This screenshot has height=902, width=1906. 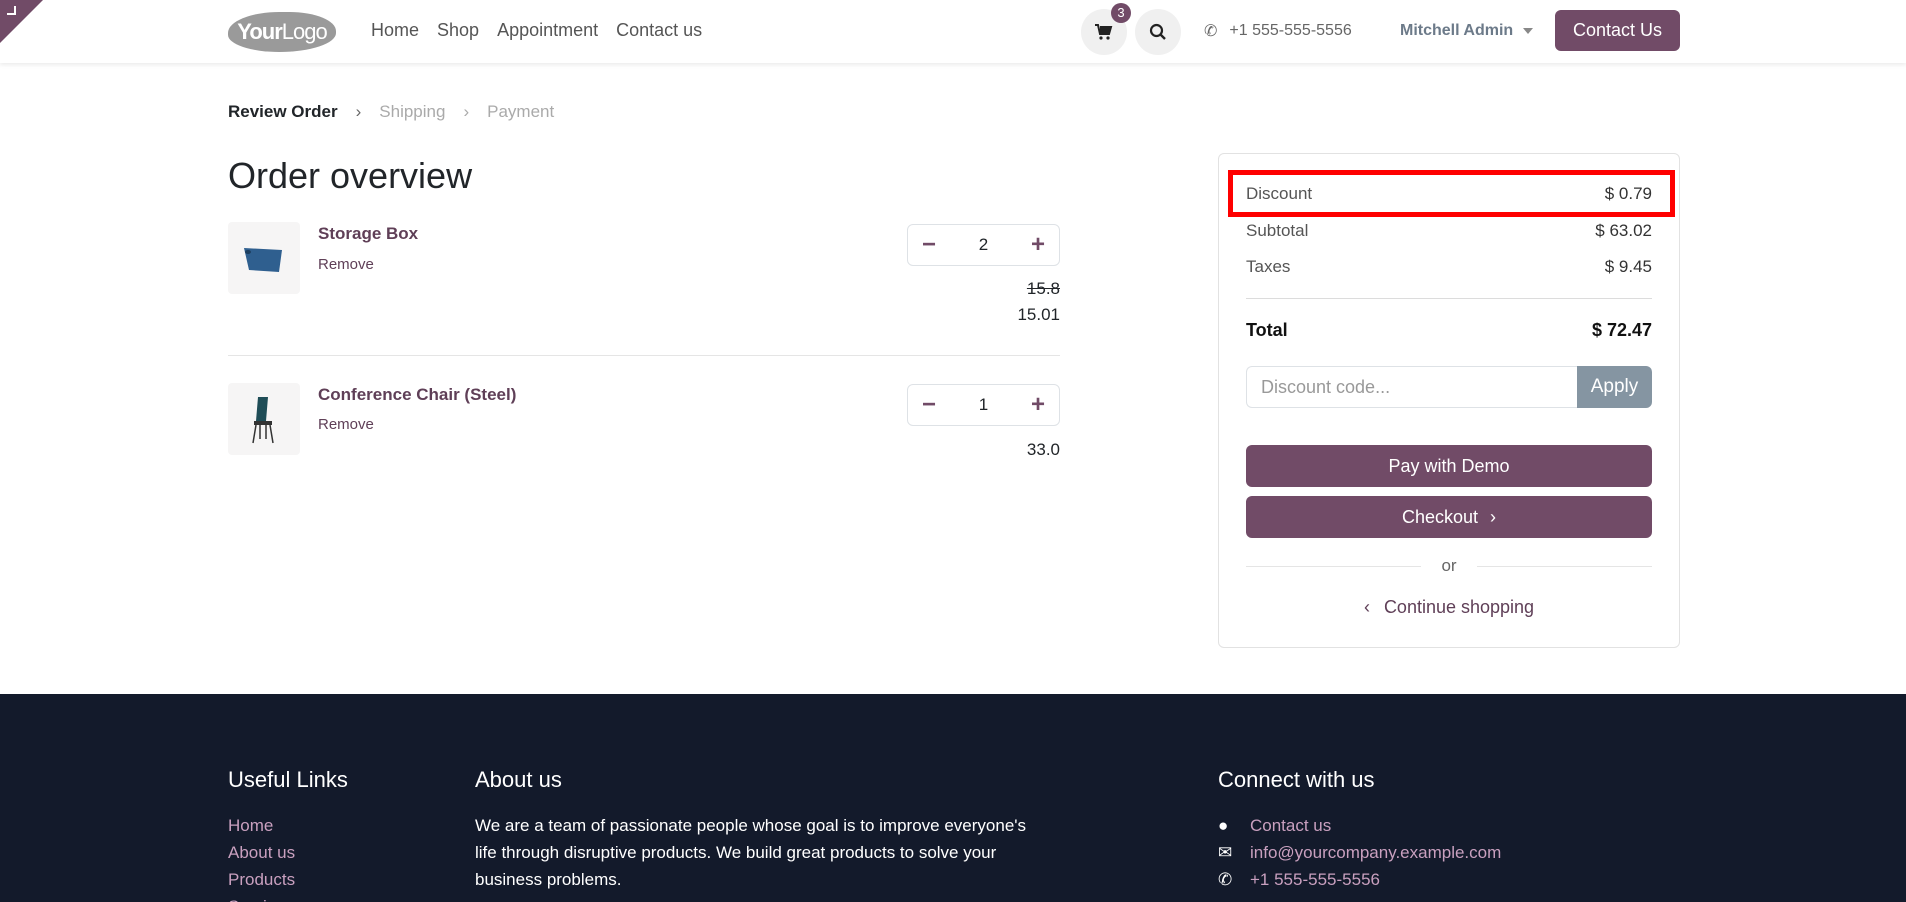 I want to click on checkout-button: Checkout ›, so click(x=1449, y=517).